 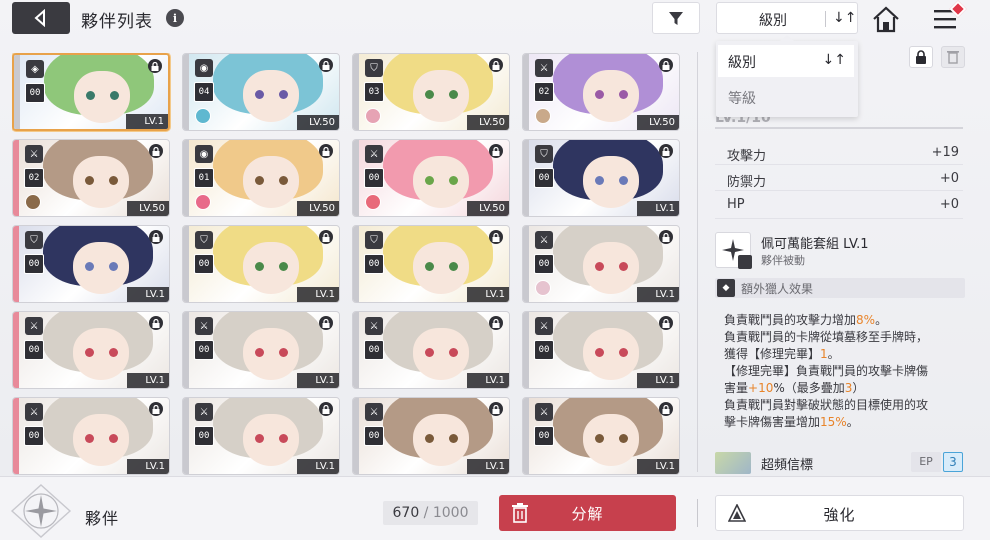 What do you see at coordinates (204, 92) in the screenshot?
I see `breakthrough-count: 04` at bounding box center [204, 92].